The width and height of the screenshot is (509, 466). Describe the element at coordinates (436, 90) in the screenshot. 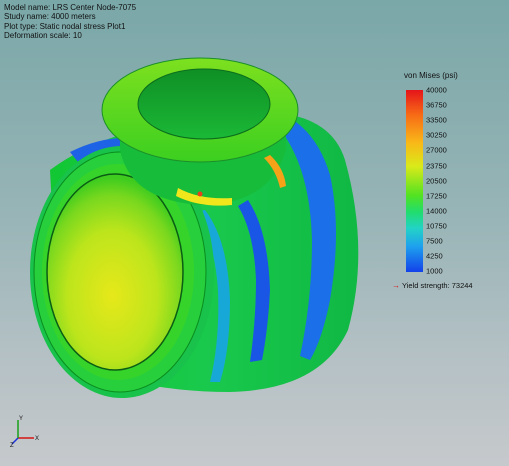

I see `legend-tick: 40000` at that location.